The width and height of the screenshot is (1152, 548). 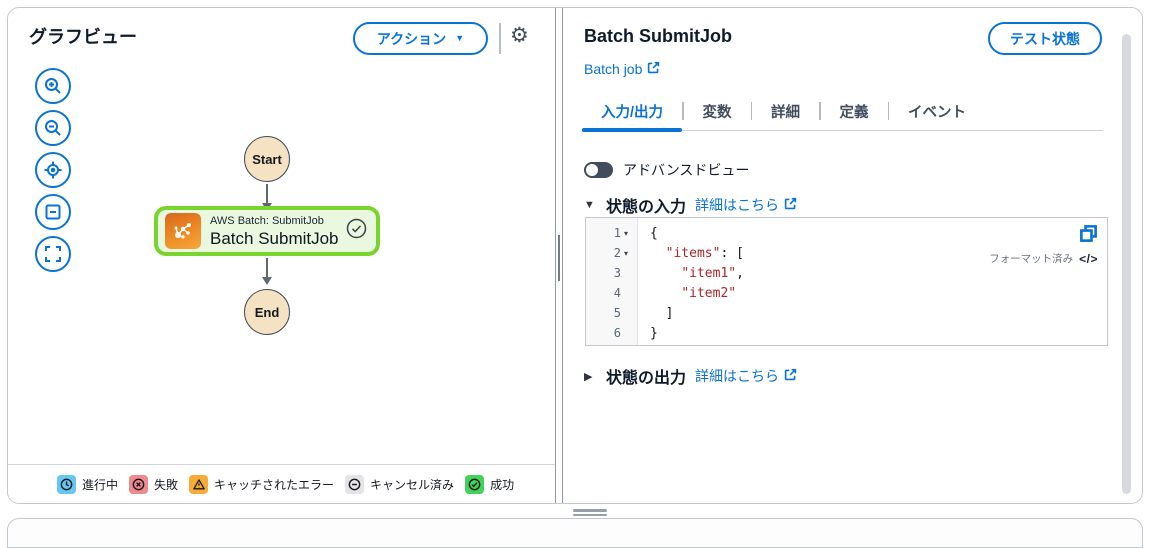 I want to click on state-input-title: 状態の入力, so click(x=646, y=207).